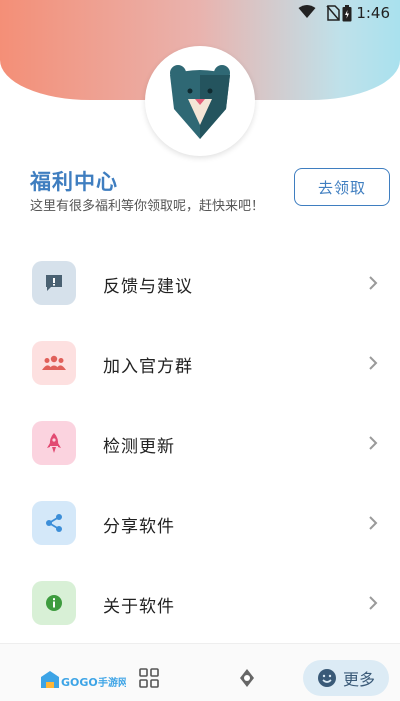 This screenshot has height=701, width=400. Describe the element at coordinates (342, 187) in the screenshot. I see `claim-button: 去领取` at that location.